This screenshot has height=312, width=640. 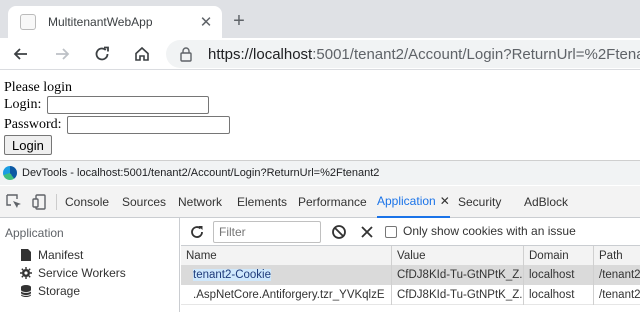 I want to click on cookie-name-cell: .AspNetCore.Antiforgery.tzr_YVKqlzE, so click(x=286, y=295).